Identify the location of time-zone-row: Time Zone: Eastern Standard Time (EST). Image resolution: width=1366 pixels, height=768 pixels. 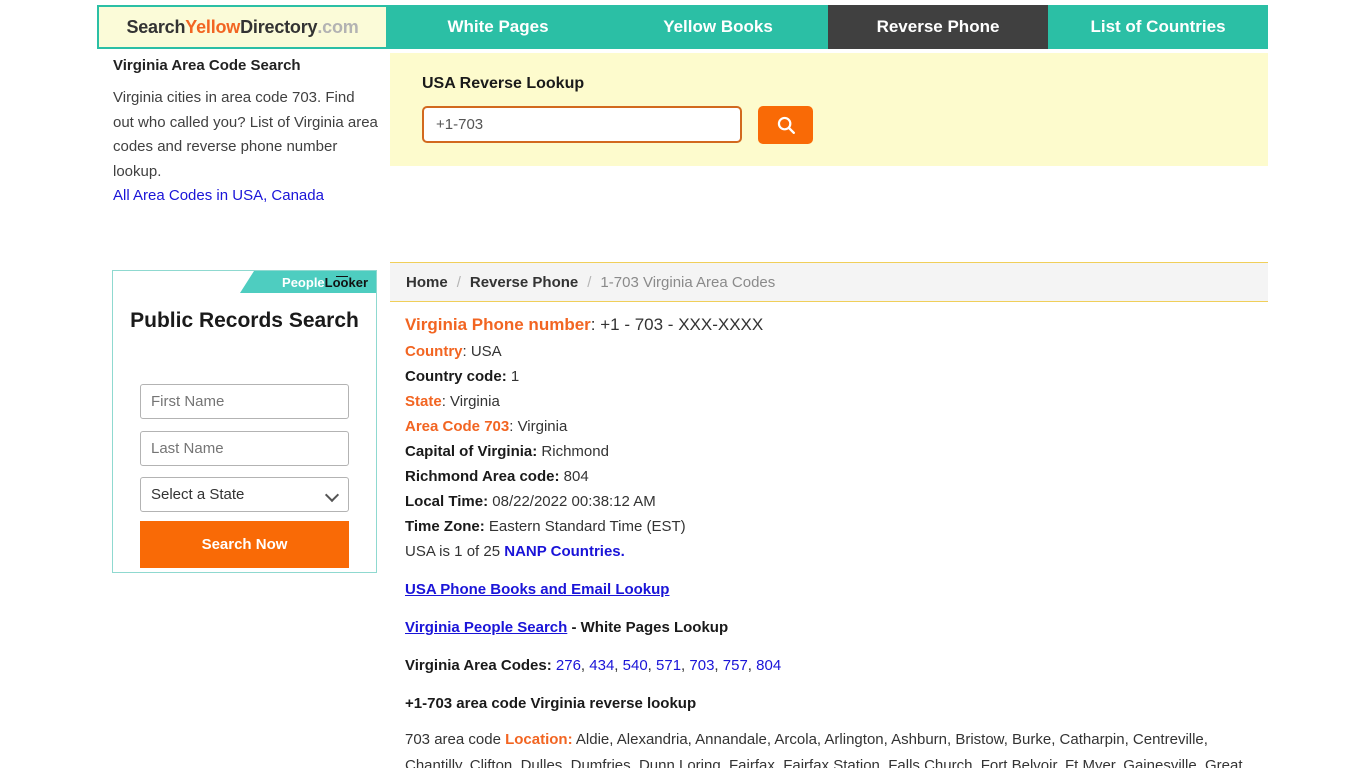
(545, 526).